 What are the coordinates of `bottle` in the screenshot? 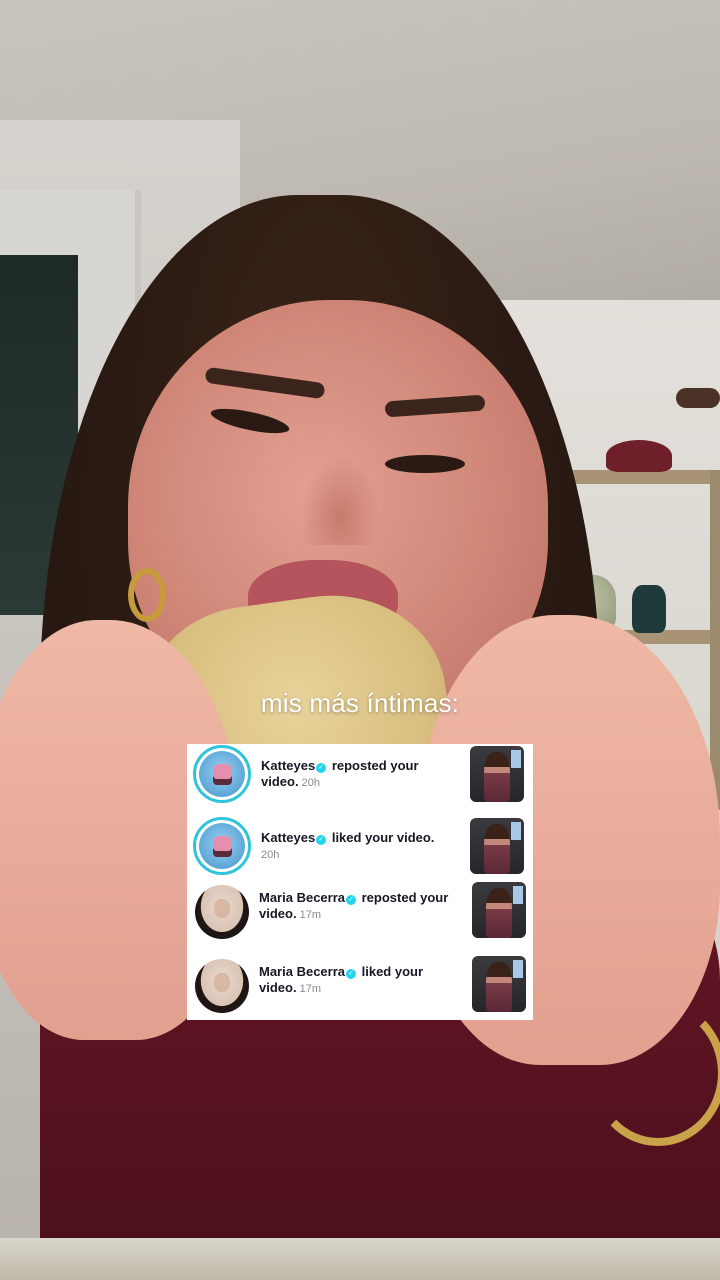 It's located at (649, 609).